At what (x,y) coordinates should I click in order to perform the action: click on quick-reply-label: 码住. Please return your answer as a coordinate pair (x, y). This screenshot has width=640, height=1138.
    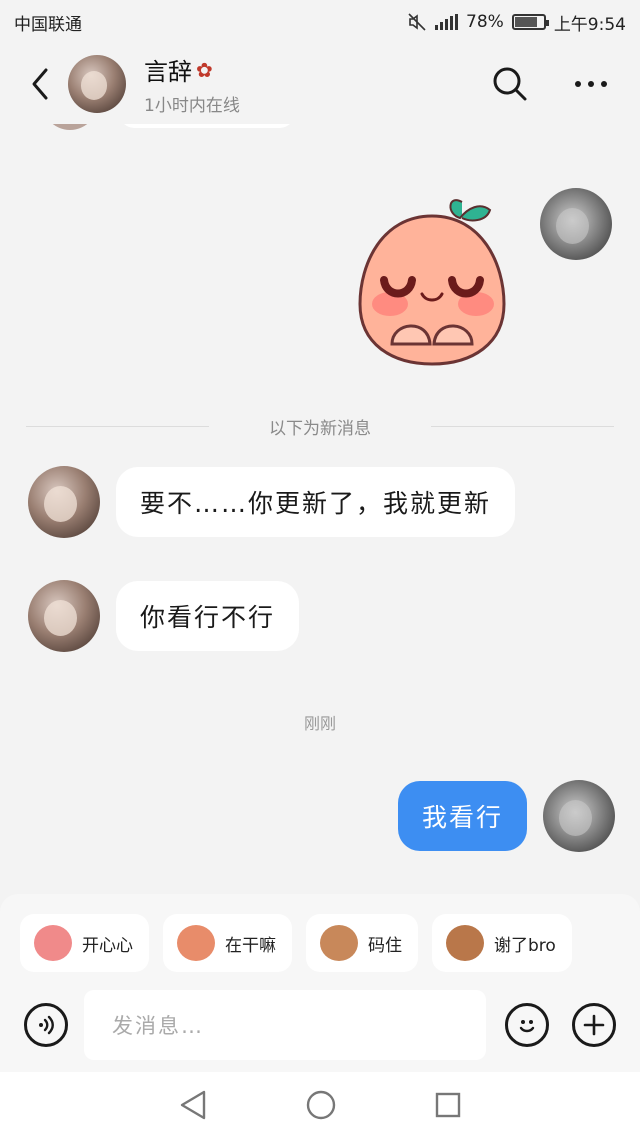
    Looking at the image, I should click on (385, 945).